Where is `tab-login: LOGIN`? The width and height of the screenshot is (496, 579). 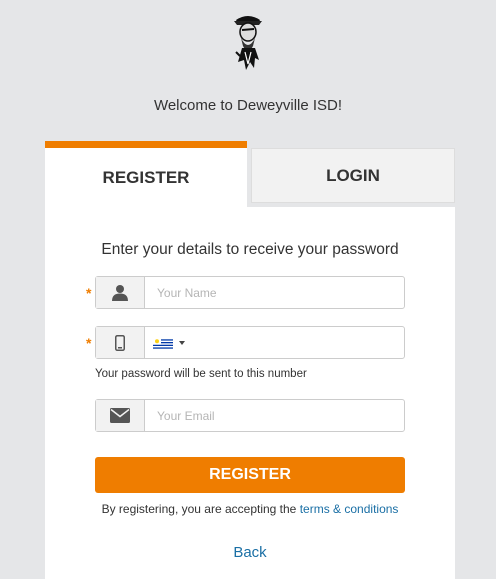 tab-login: LOGIN is located at coordinates (353, 175).